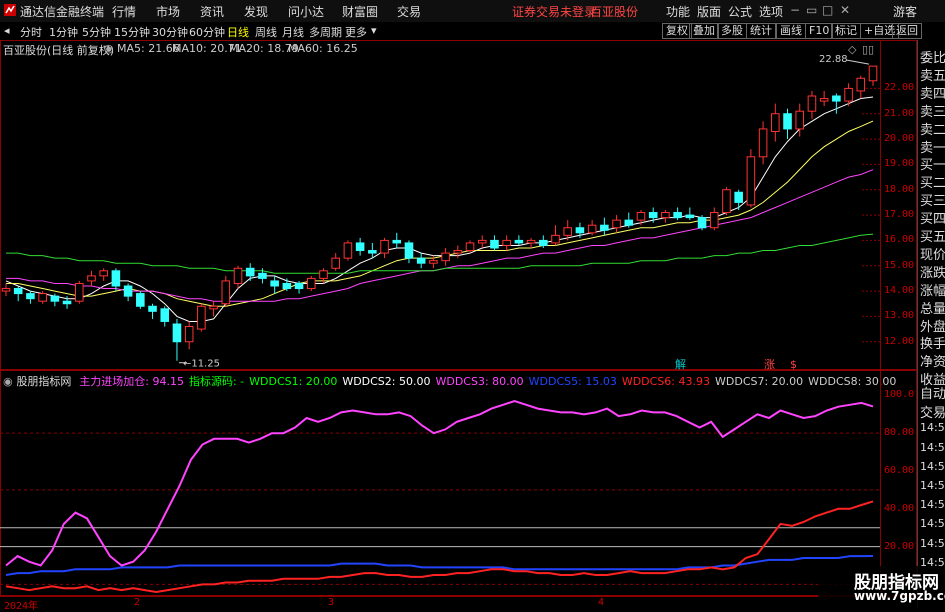  Describe the element at coordinates (932, 146) in the screenshot. I see `side-item: 卖一` at that location.